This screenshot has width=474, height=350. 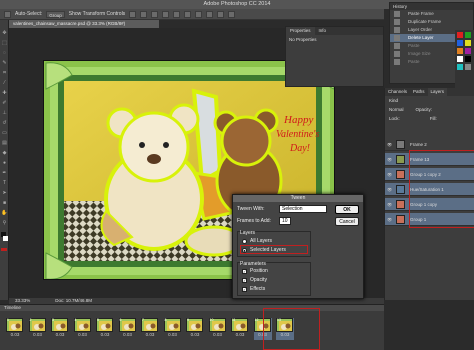 What do you see at coordinates (244, 289) in the screenshot?
I see `effects-checkbox: ✓` at bounding box center [244, 289].